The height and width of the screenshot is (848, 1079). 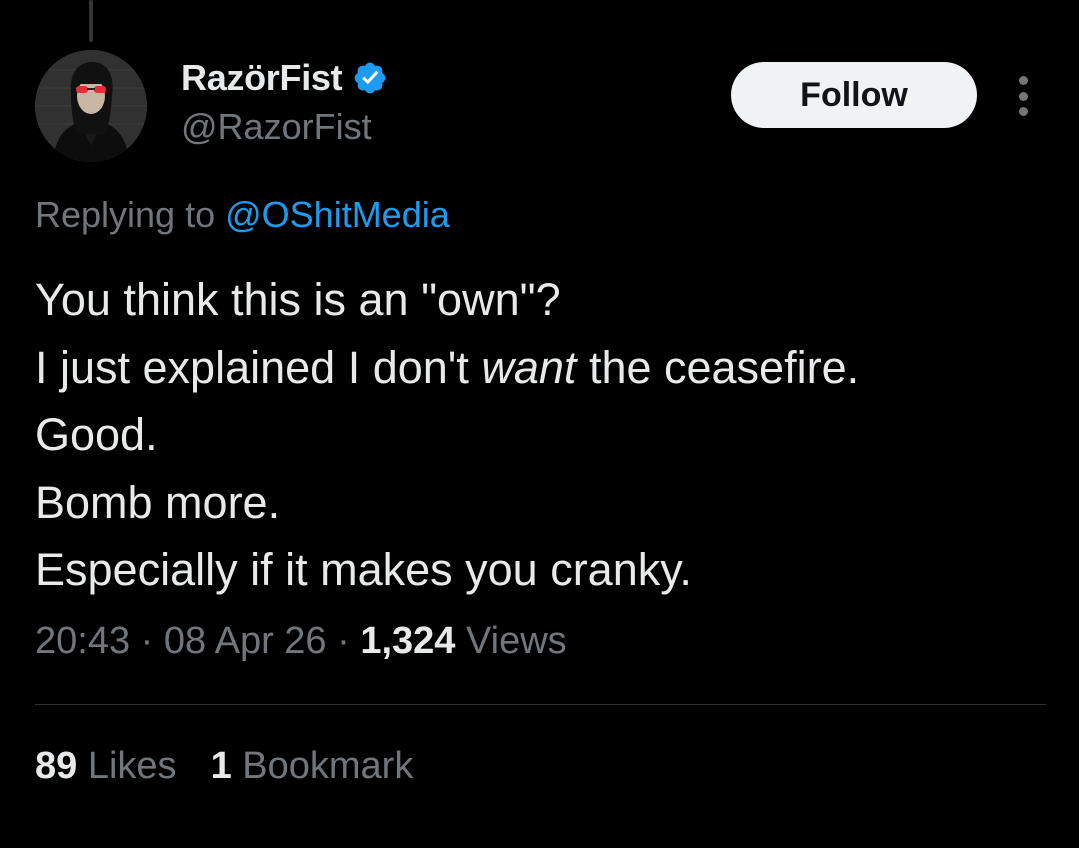 I want to click on tweet-date: 08 Apr 26, so click(x=245, y=641).